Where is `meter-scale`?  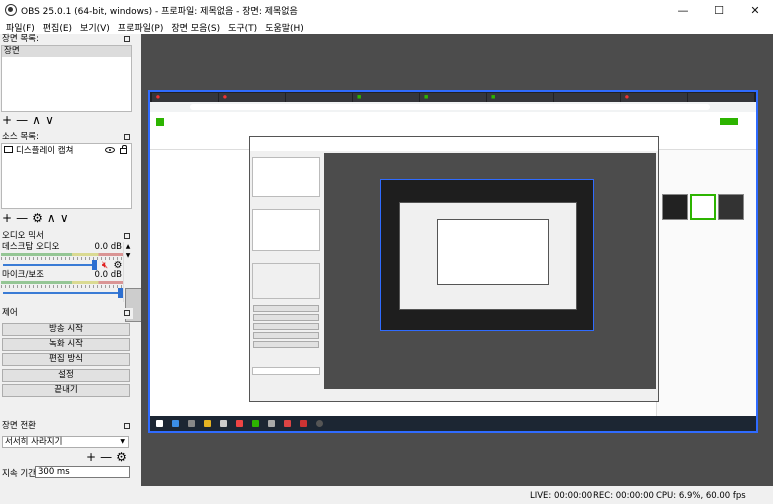 meter-scale is located at coordinates (62, 258).